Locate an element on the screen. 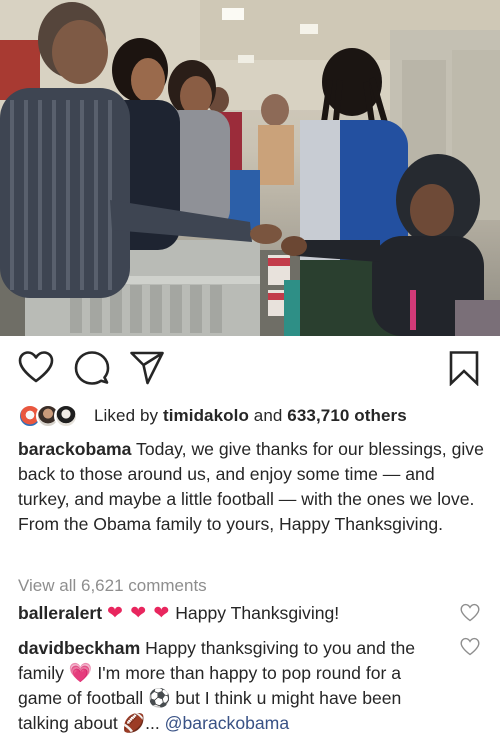 The width and height of the screenshot is (500, 748). caption-username: barackobama is located at coordinates (74, 449).